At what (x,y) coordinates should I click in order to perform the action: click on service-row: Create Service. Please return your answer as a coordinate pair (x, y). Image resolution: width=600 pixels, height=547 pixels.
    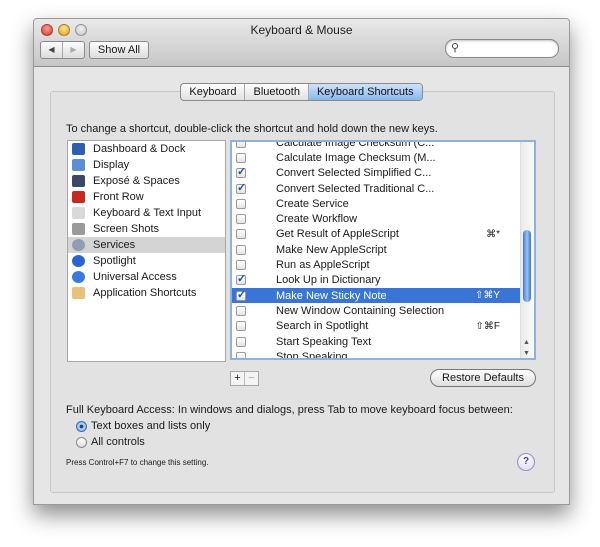
    Looking at the image, I should click on (376, 203).